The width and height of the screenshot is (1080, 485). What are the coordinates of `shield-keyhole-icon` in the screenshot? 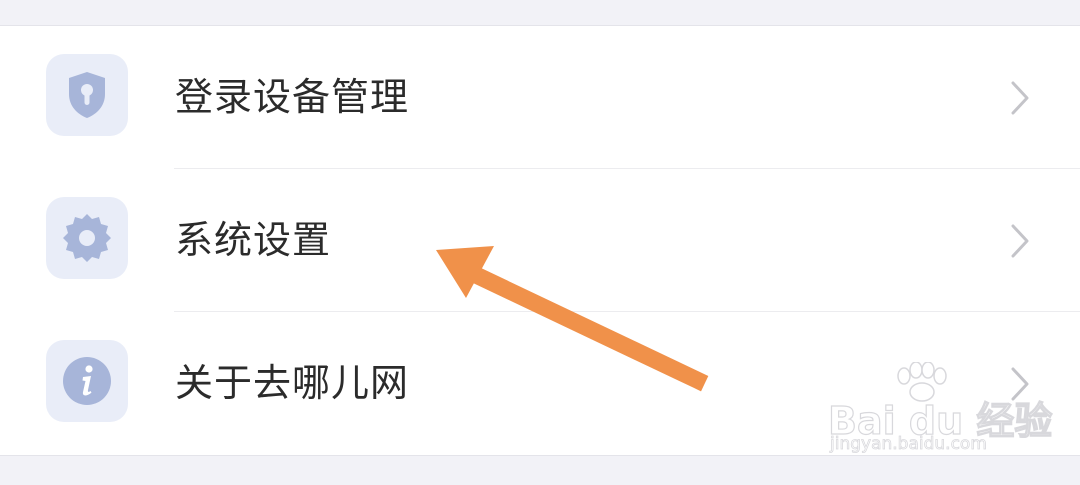 It's located at (87, 95).